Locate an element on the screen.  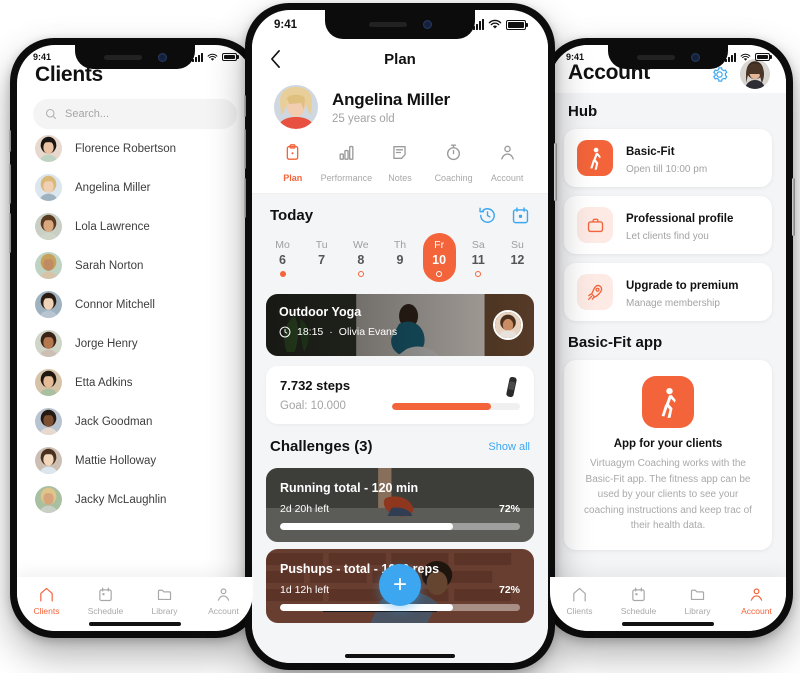
list-item: Mattie Holloway is located at coordinates (135, 460).